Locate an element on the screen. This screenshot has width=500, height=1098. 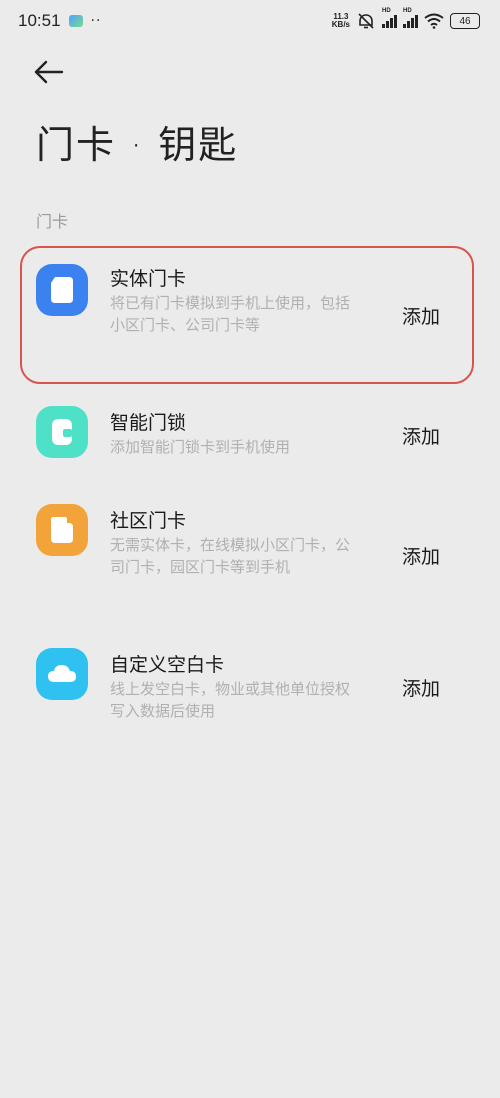
wifi-icon is located at coordinates (434, 21).